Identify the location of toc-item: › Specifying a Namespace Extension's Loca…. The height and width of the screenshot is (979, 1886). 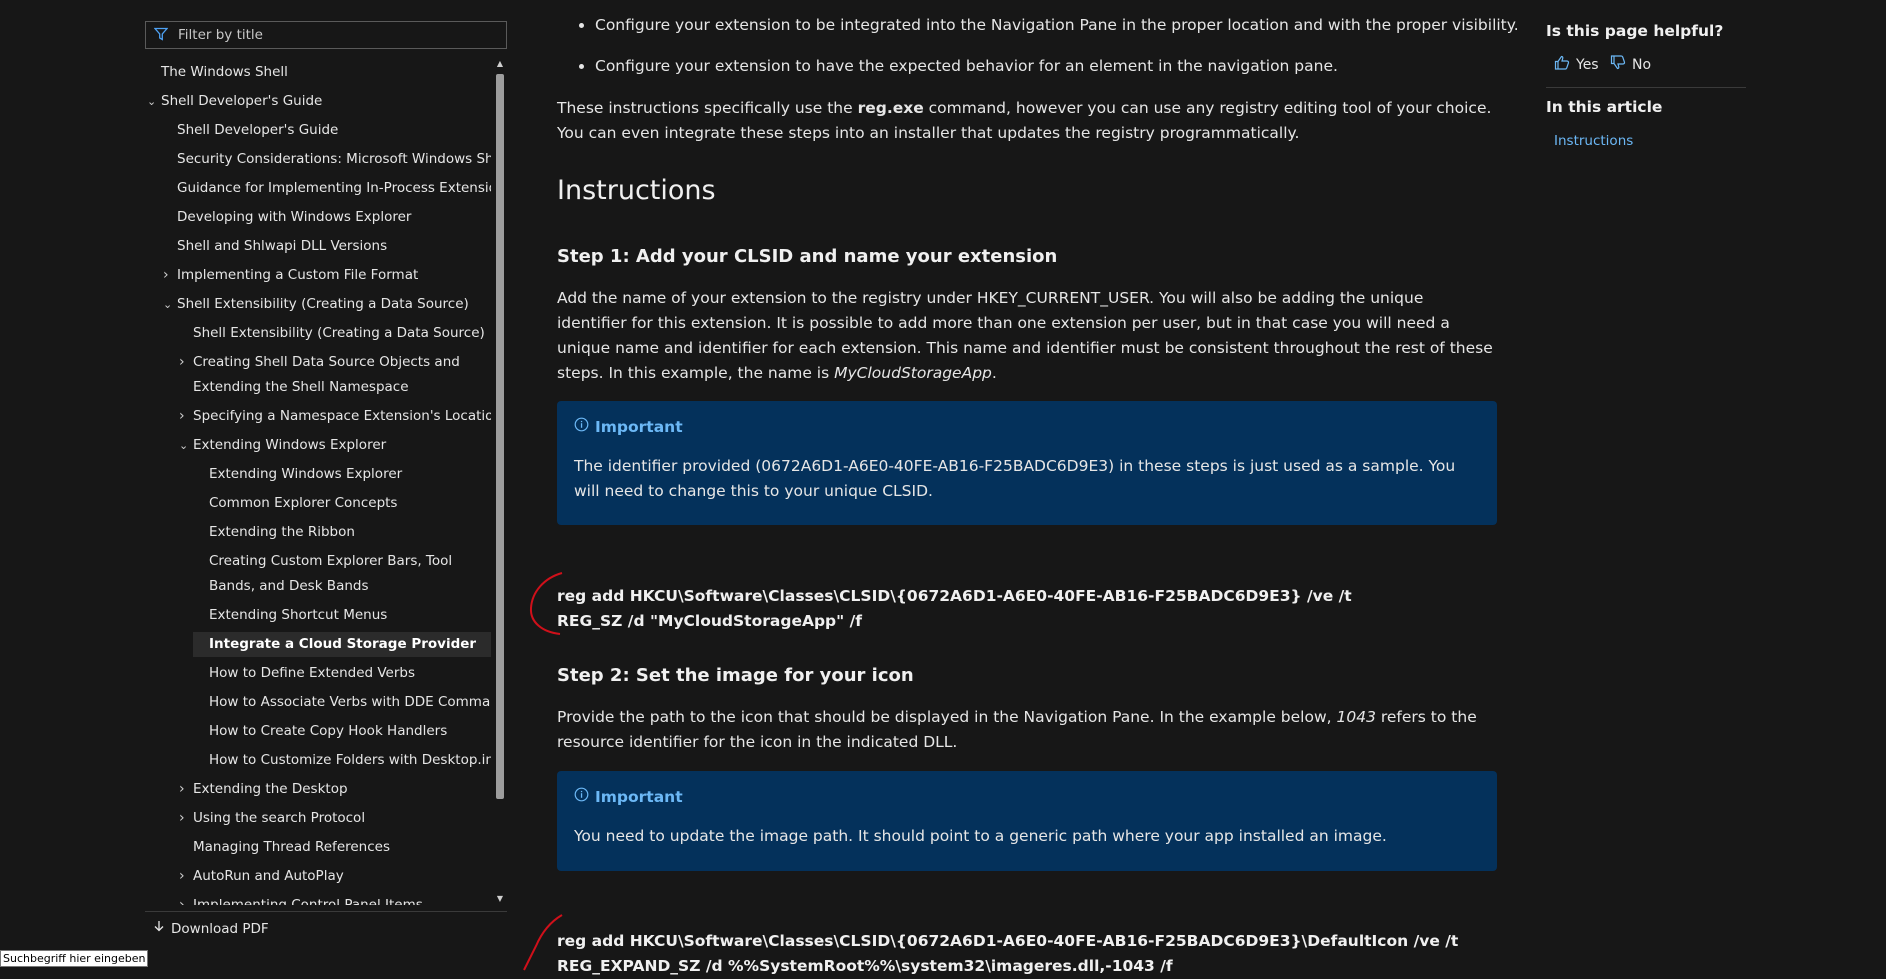
(318, 416).